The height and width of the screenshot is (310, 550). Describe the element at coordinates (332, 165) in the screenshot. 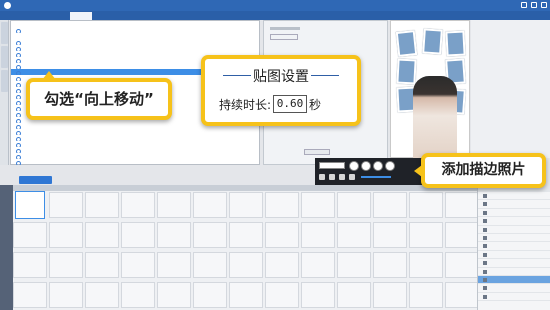

I see `timecode-display` at that location.